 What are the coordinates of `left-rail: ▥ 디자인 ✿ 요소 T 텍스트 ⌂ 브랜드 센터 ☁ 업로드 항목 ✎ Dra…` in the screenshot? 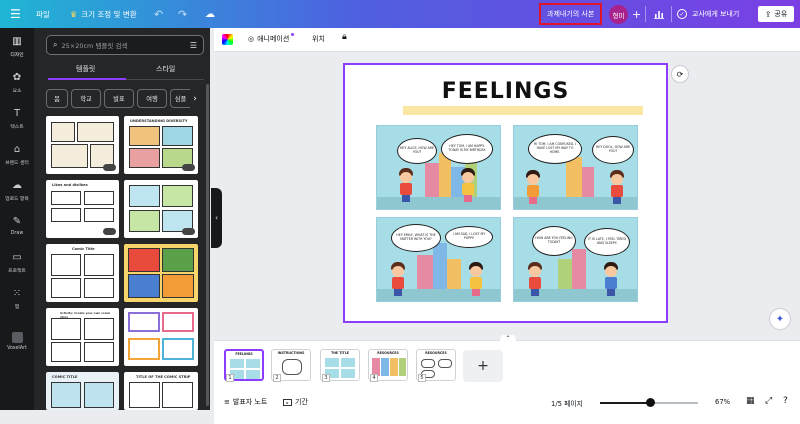 It's located at (17, 219).